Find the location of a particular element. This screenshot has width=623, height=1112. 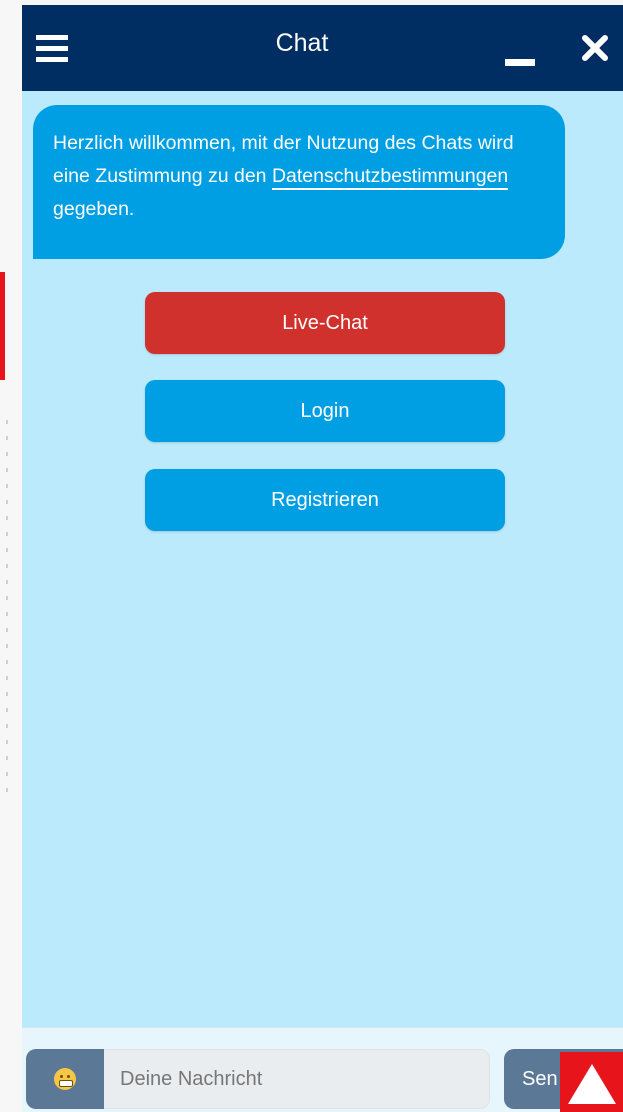

scroll-to-top-button is located at coordinates (591, 1082).